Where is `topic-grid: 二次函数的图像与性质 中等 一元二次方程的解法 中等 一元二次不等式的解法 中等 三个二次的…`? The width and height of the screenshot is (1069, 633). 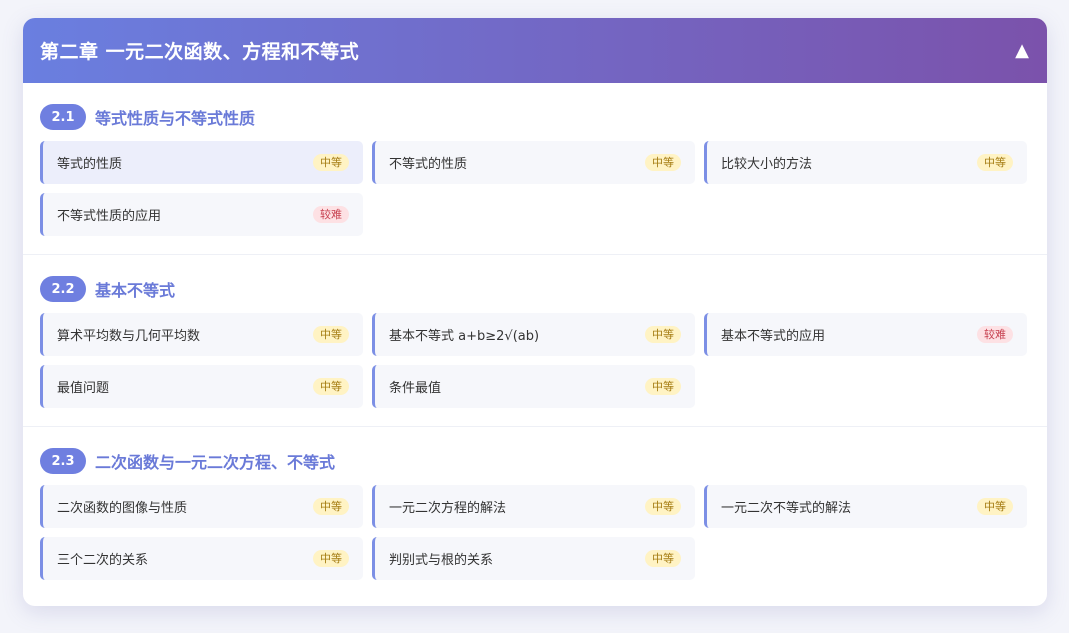
topic-grid: 二次函数的图像与性质 中等 一元二次方程的解法 中等 一元二次不等式的解法 中等 三个二次的… is located at coordinates (534, 532).